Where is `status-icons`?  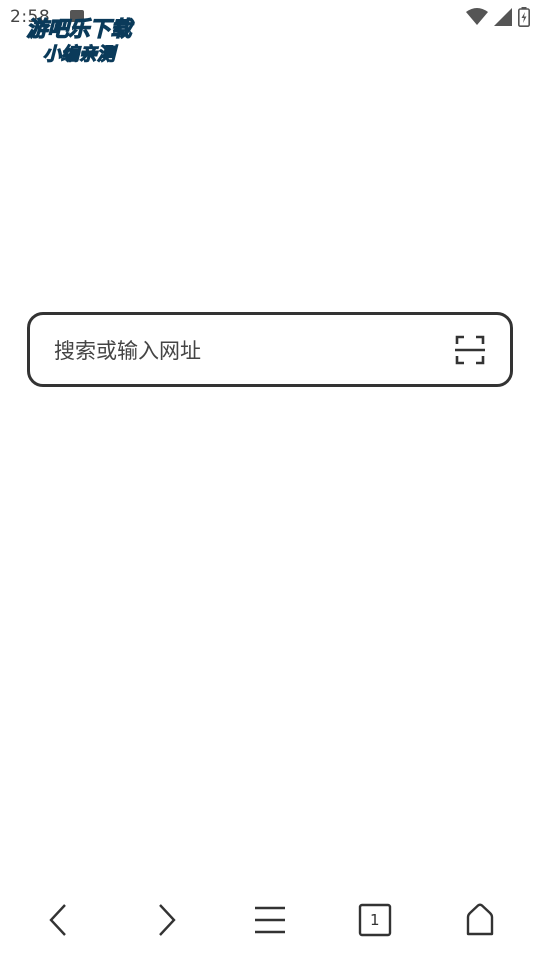
status-icons is located at coordinates (498, 17).